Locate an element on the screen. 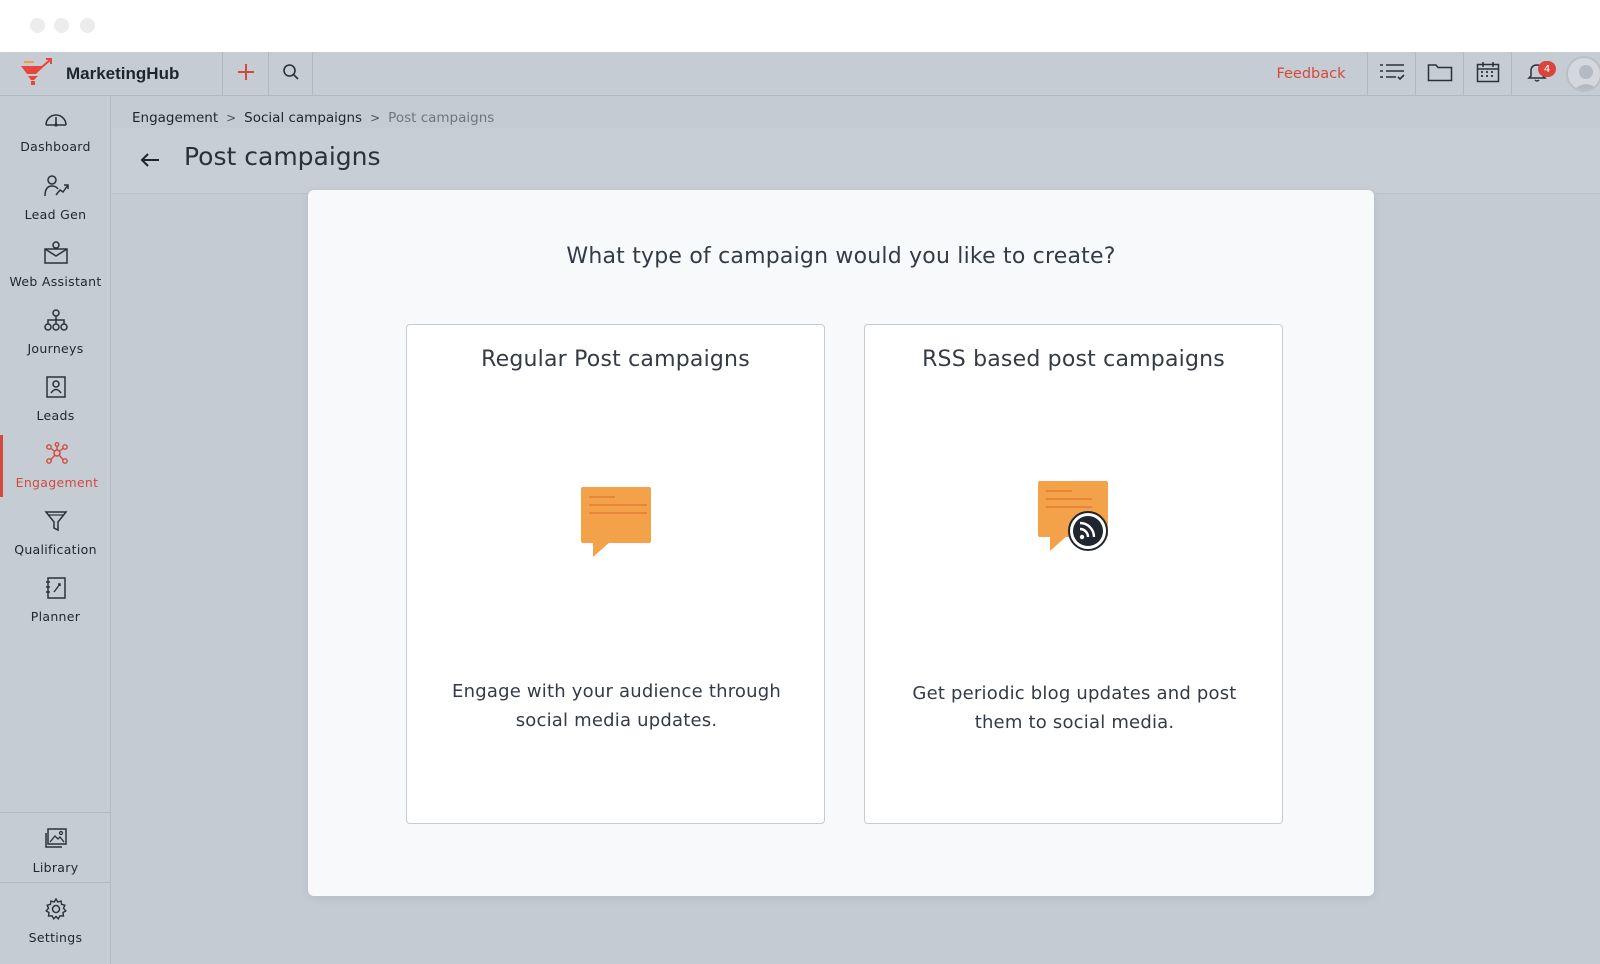 The image size is (1600, 964). sidebar-item-journeys: Journeys is located at coordinates (55, 332).